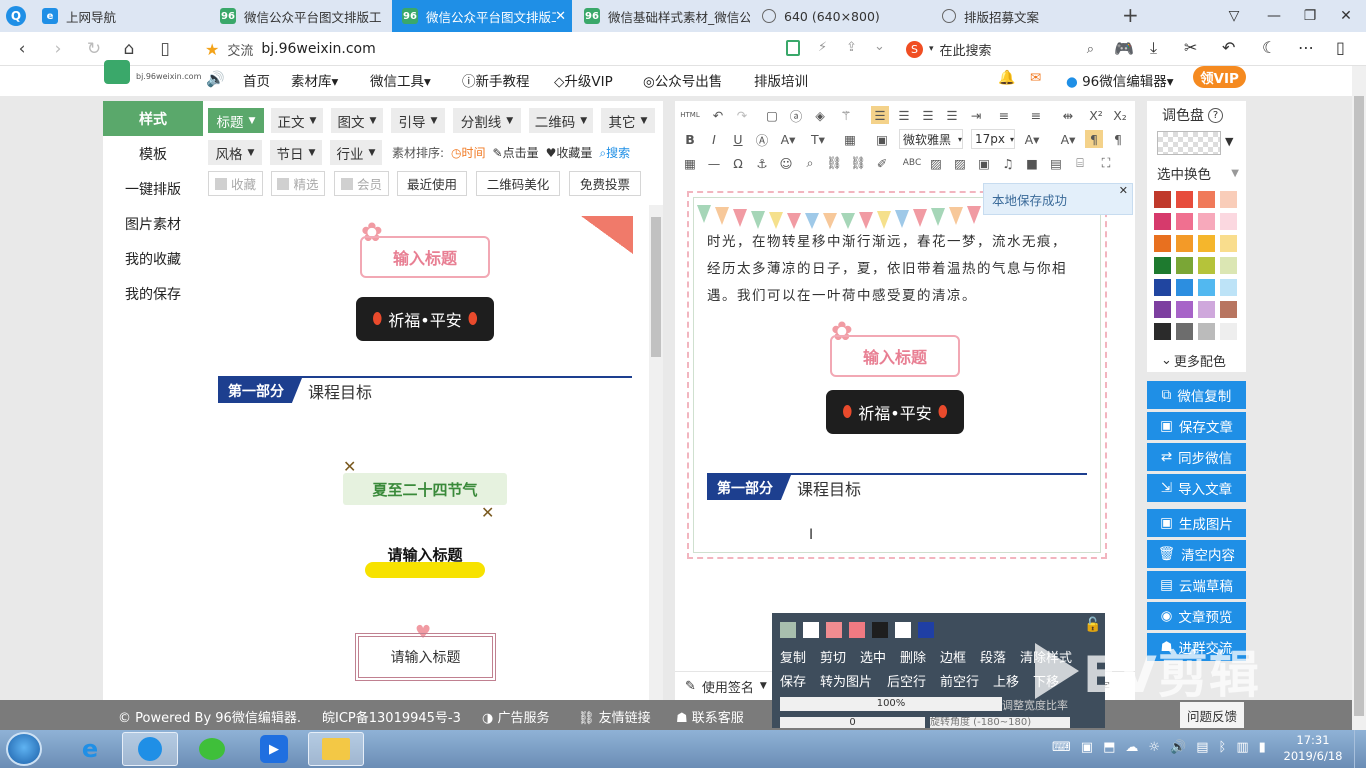 The width and height of the screenshot is (1366, 768). I want to click on cloud-draft-button: ▤ 云端草稿, so click(1196, 585).